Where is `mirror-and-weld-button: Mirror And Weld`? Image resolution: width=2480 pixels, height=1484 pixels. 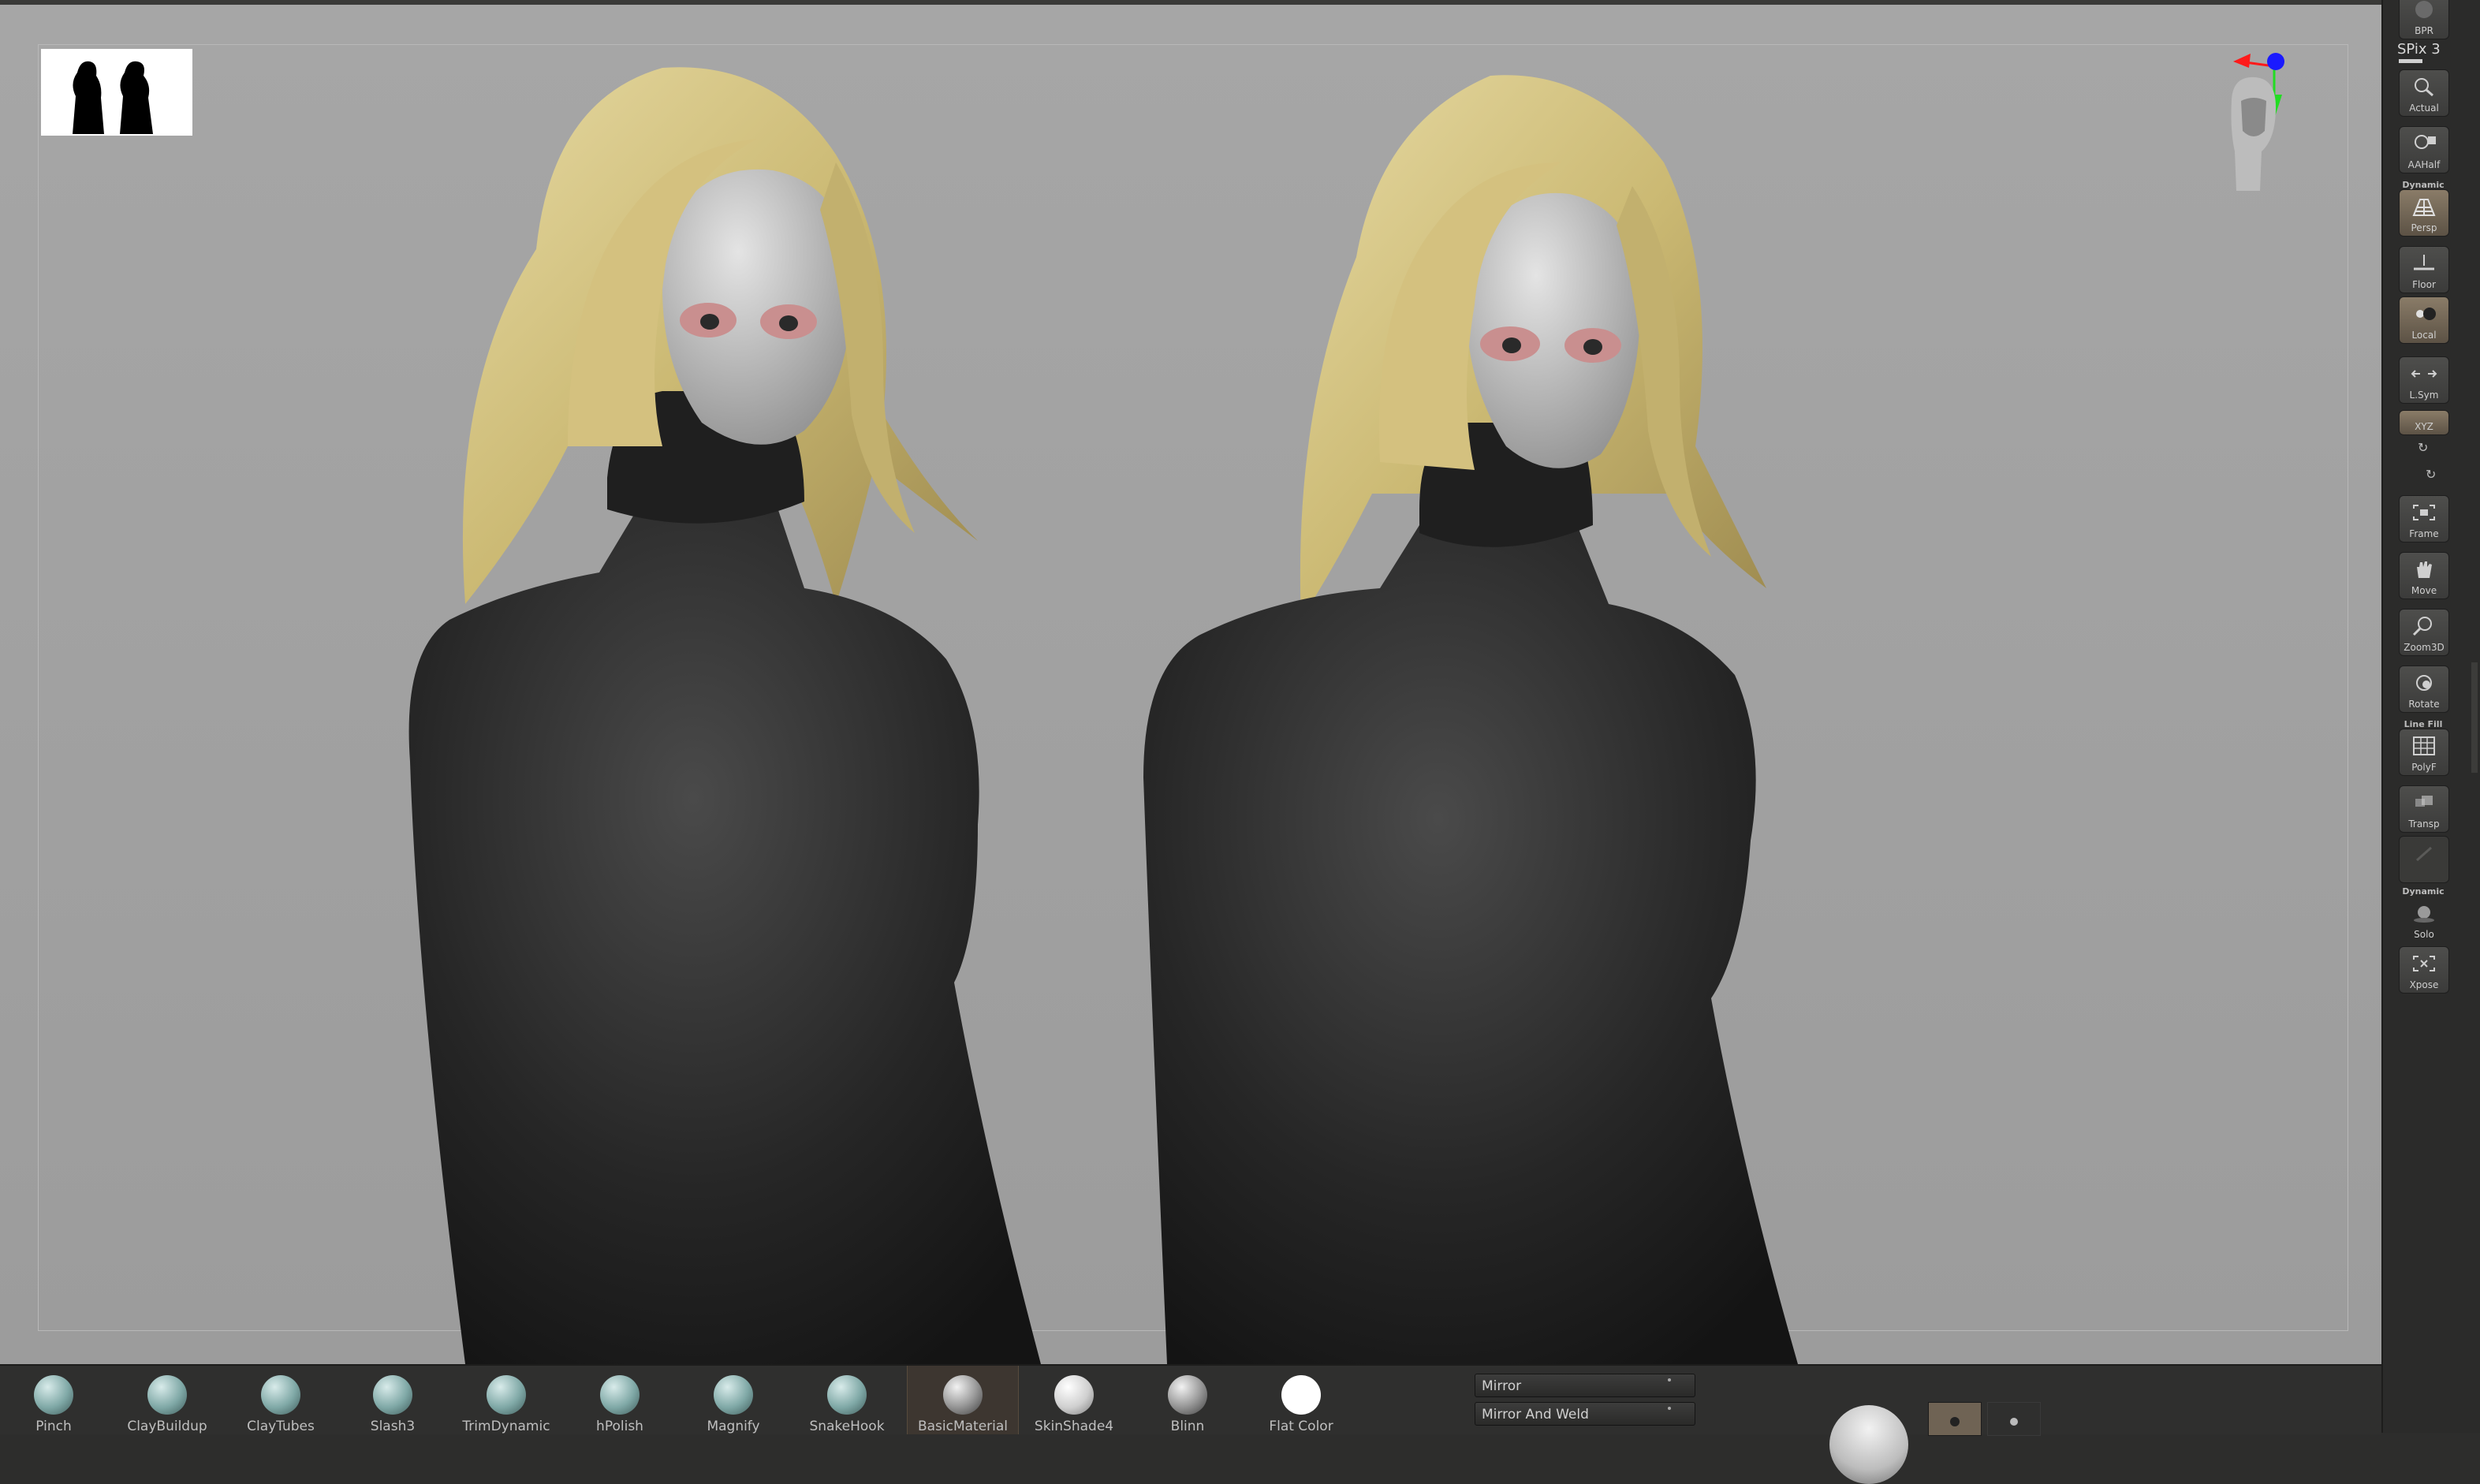 mirror-and-weld-button: Mirror And Weld is located at coordinates (1585, 1414).